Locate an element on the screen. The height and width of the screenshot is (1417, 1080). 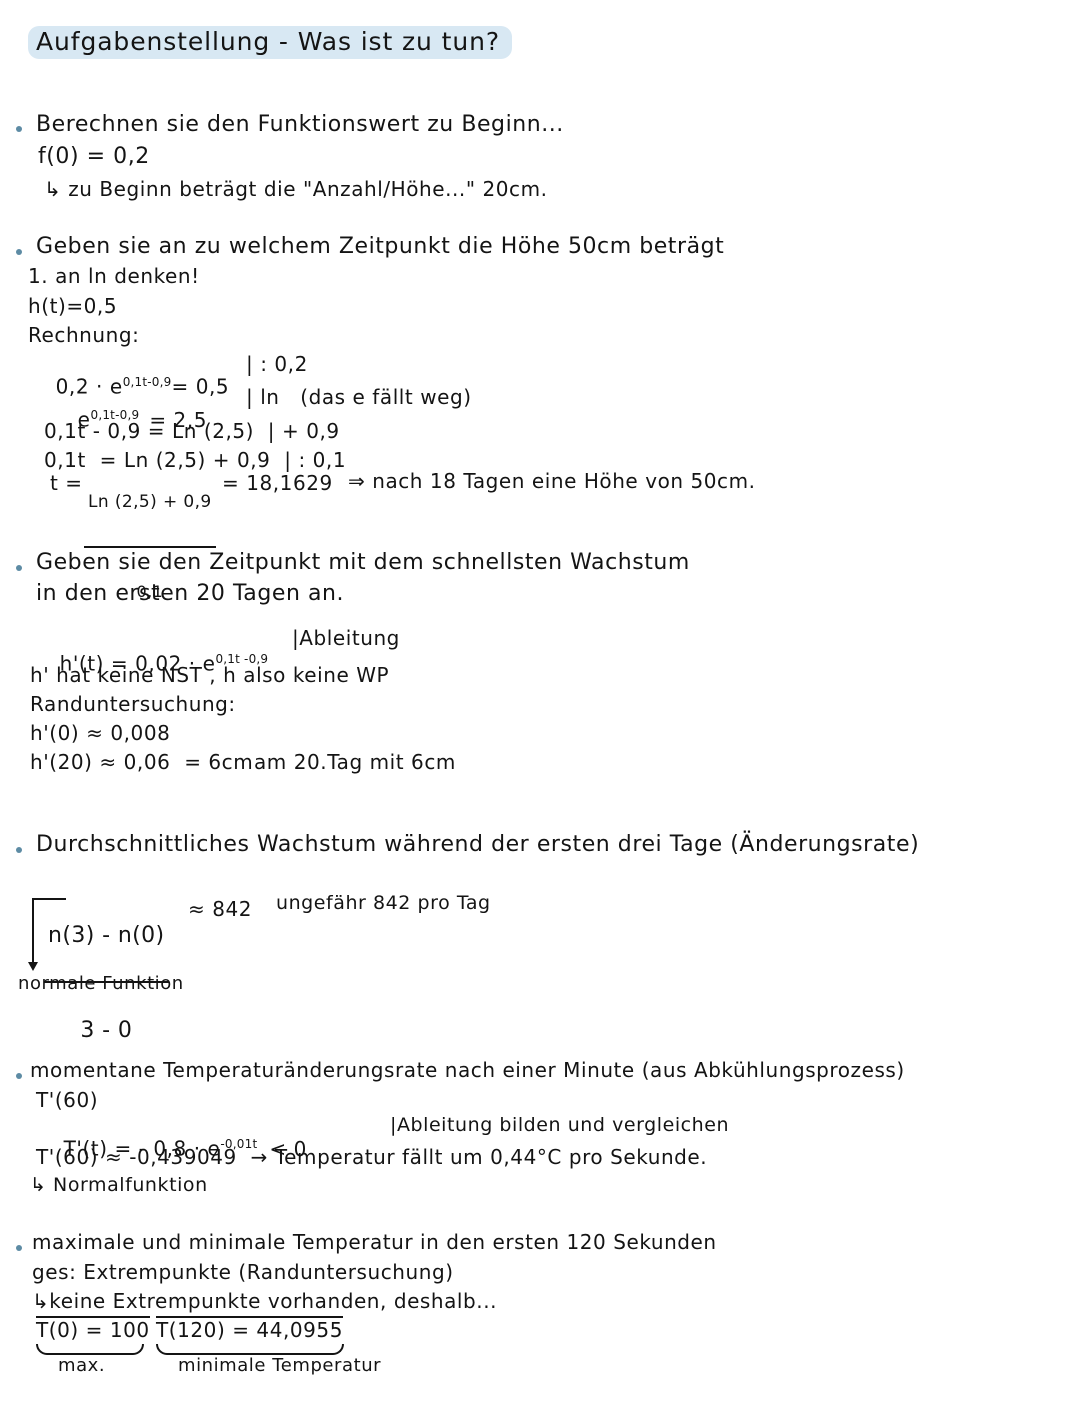
section6-brace-max is located at coordinates (90, 1349).